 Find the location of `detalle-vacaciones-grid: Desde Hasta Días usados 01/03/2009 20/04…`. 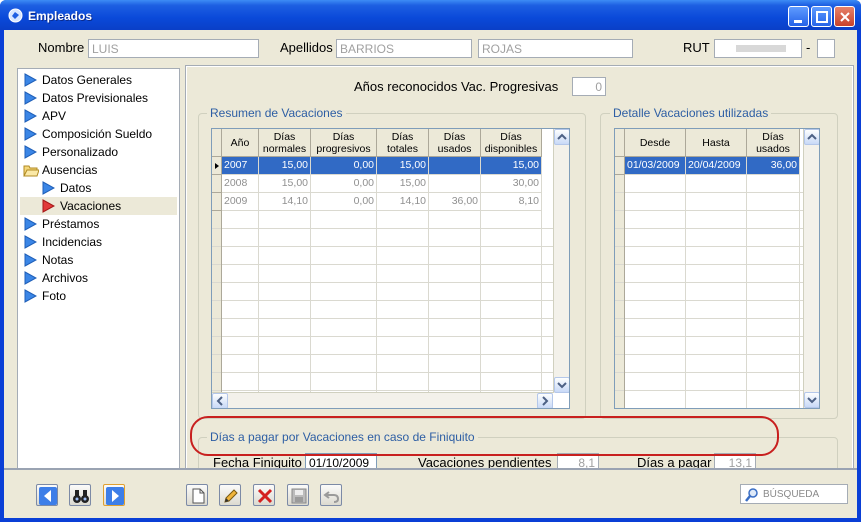

detalle-vacaciones-grid: Desde Hasta Días usados 01/03/2009 20/04… is located at coordinates (717, 268).